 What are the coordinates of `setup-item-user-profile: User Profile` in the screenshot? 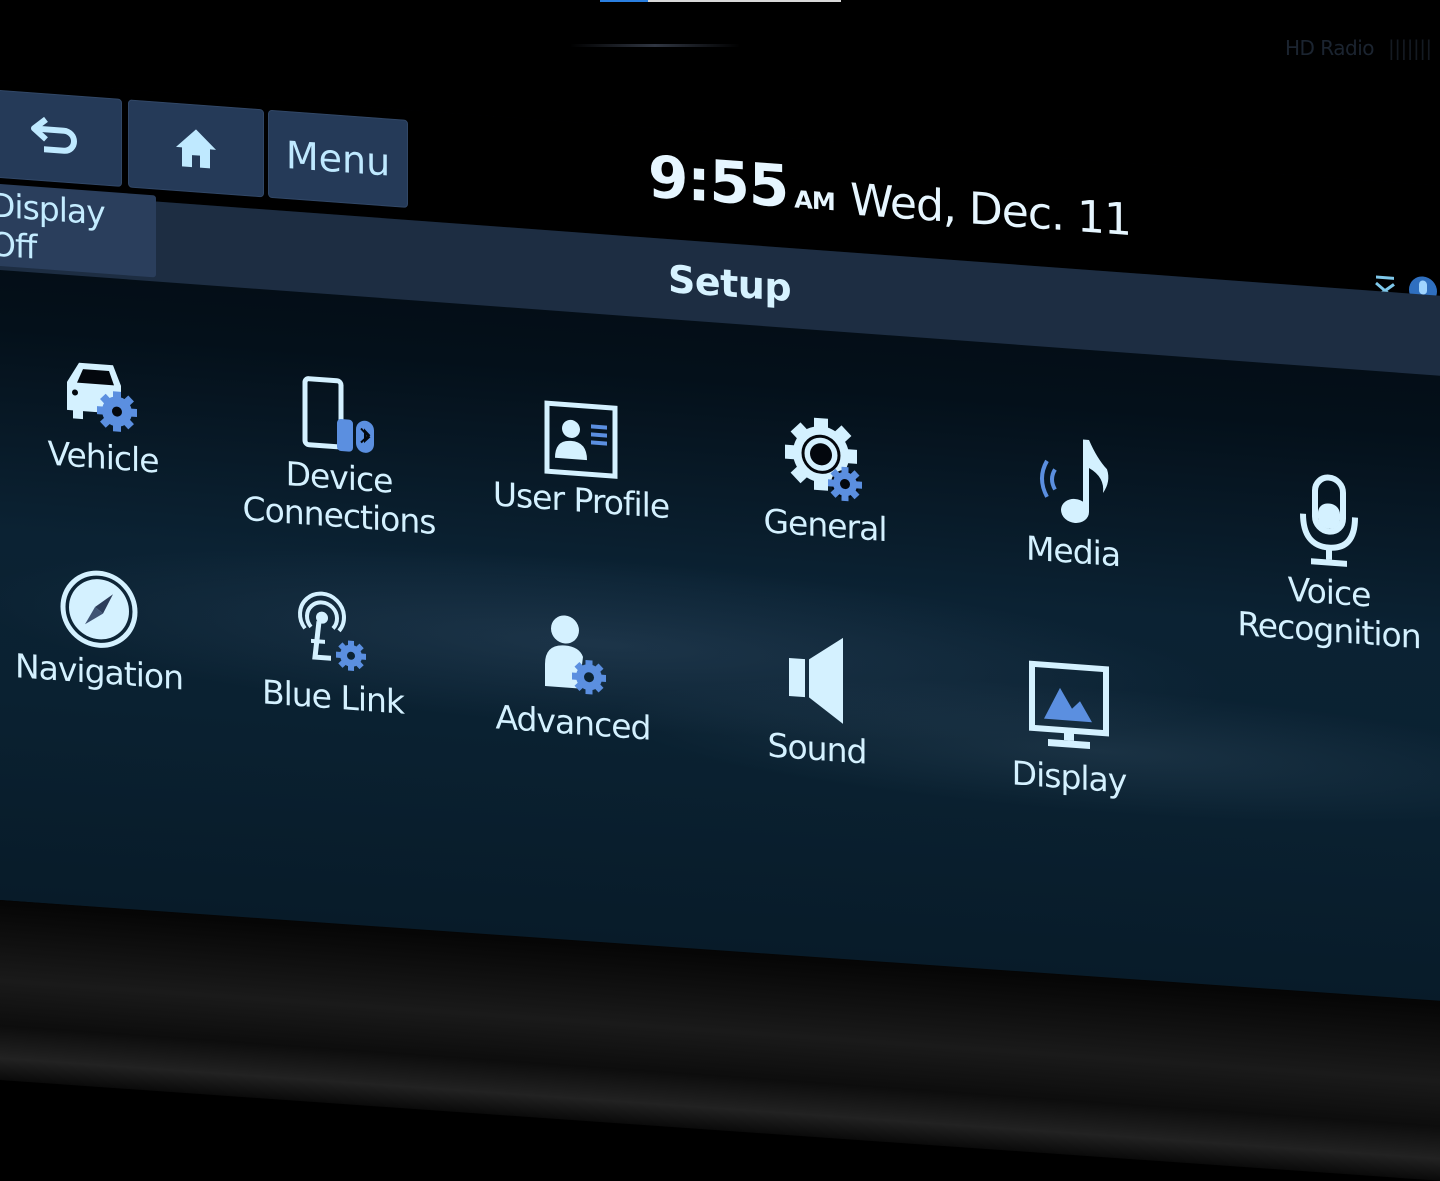 It's located at (581, 452).